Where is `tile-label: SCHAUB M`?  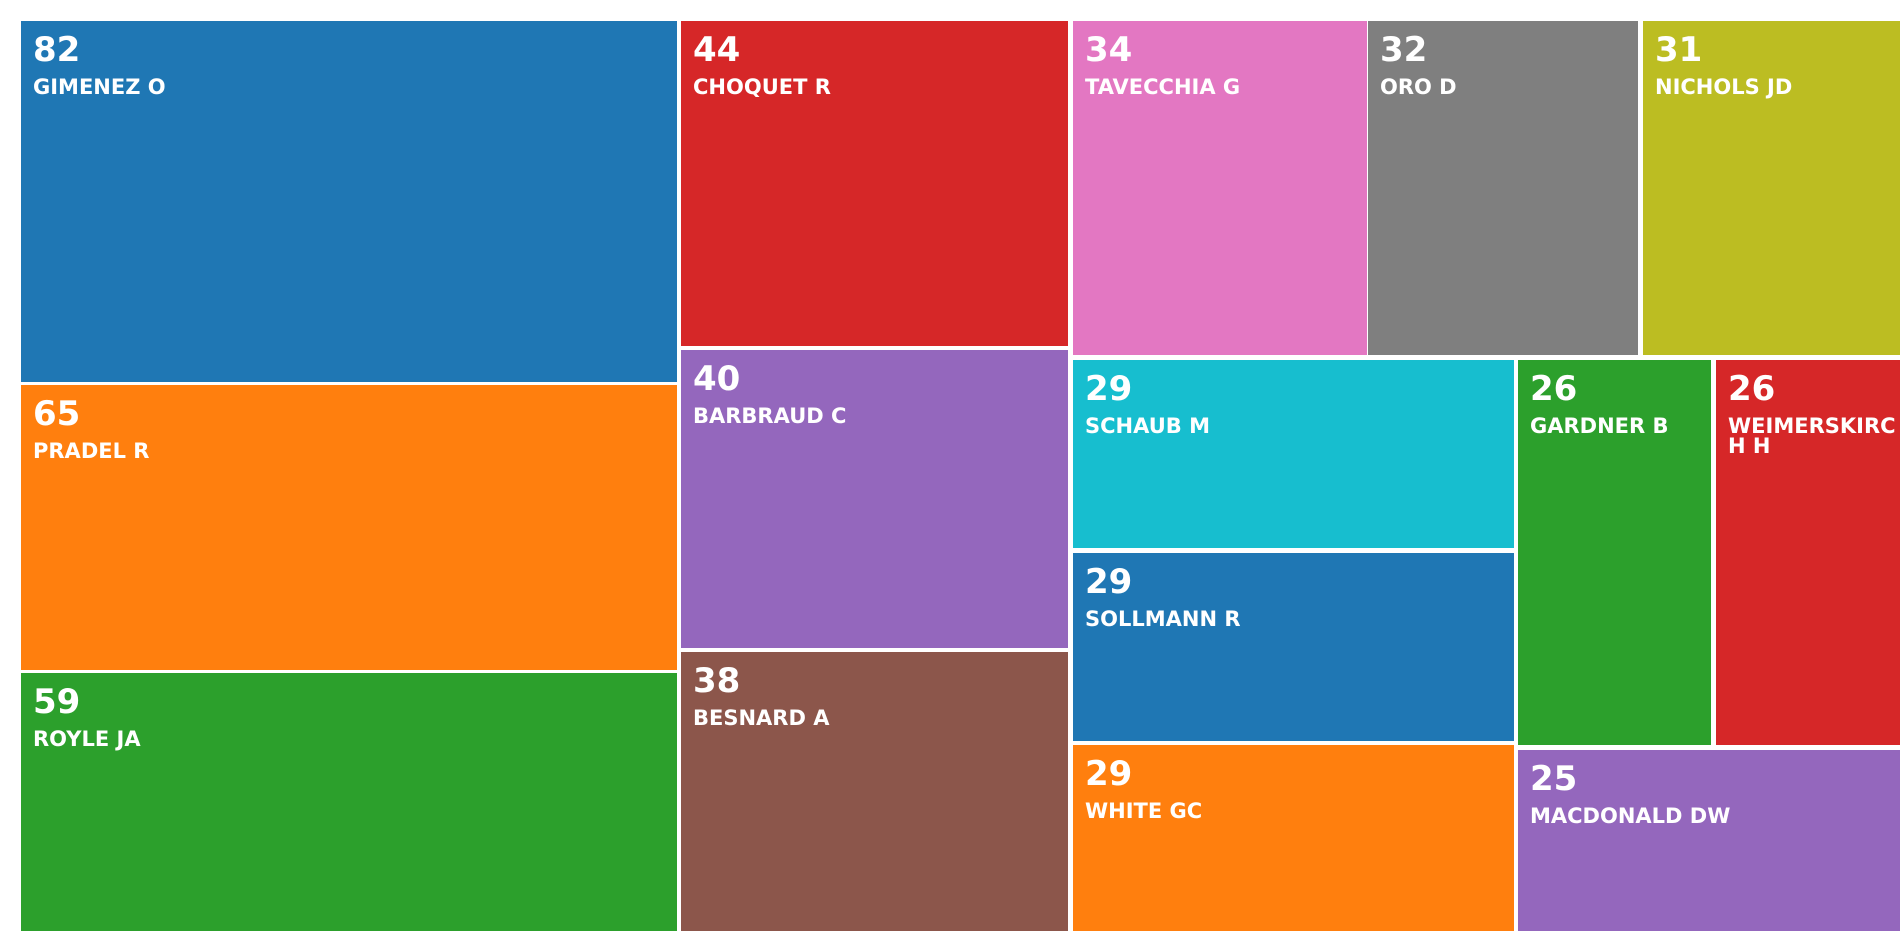
tile-label: SCHAUB M is located at coordinates (1147, 426).